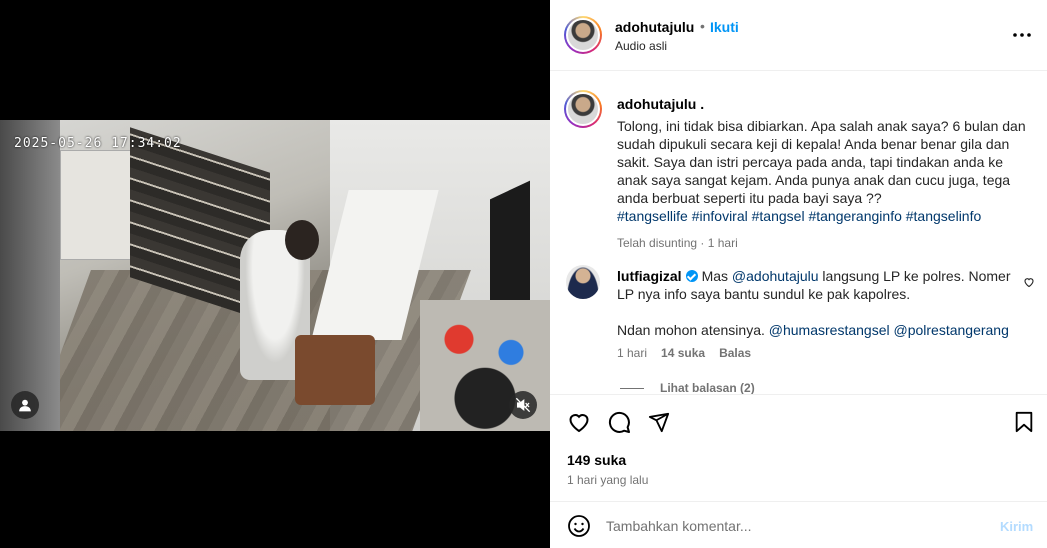  What do you see at coordinates (716, 276) in the screenshot?
I see `comment-text-1a: Mas` at bounding box center [716, 276].